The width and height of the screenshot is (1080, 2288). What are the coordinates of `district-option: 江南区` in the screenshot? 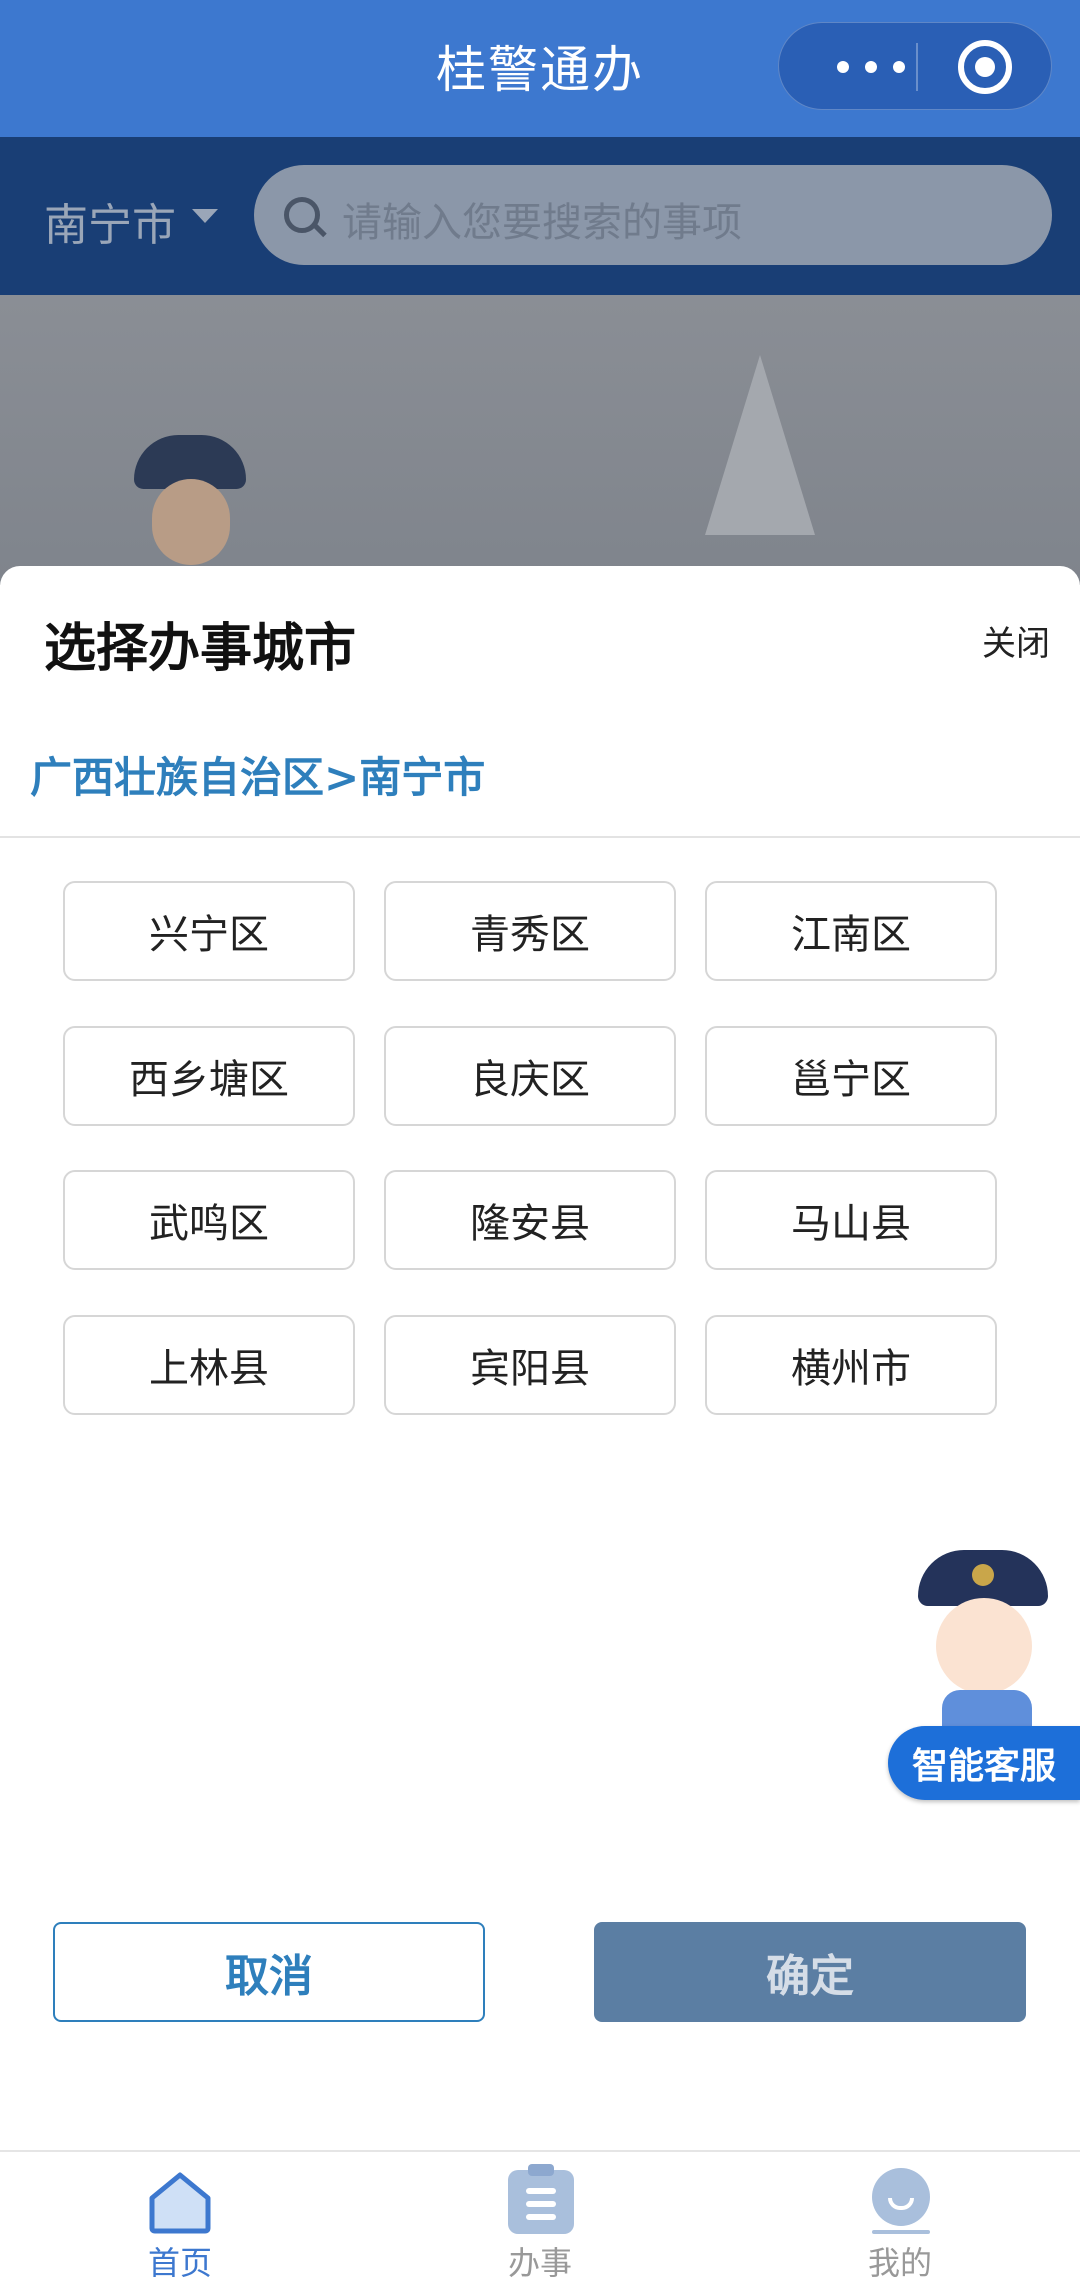 It's located at (851, 931).